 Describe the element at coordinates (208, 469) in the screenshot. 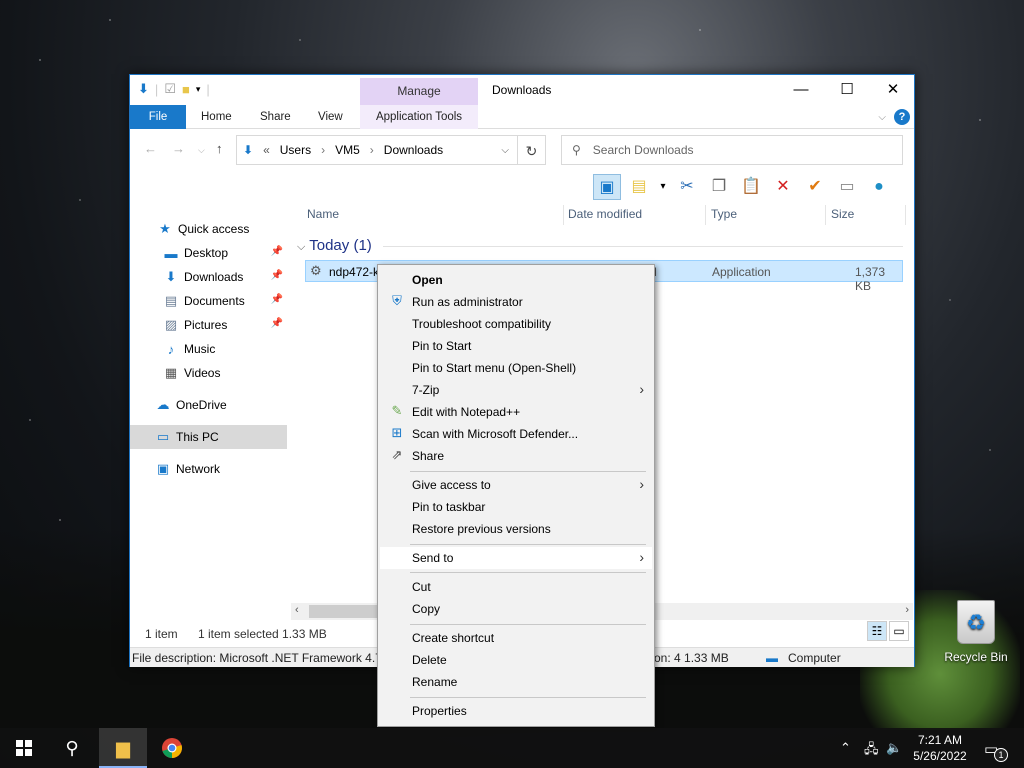

I see `sidebar-item-network: ▣ Network` at that location.